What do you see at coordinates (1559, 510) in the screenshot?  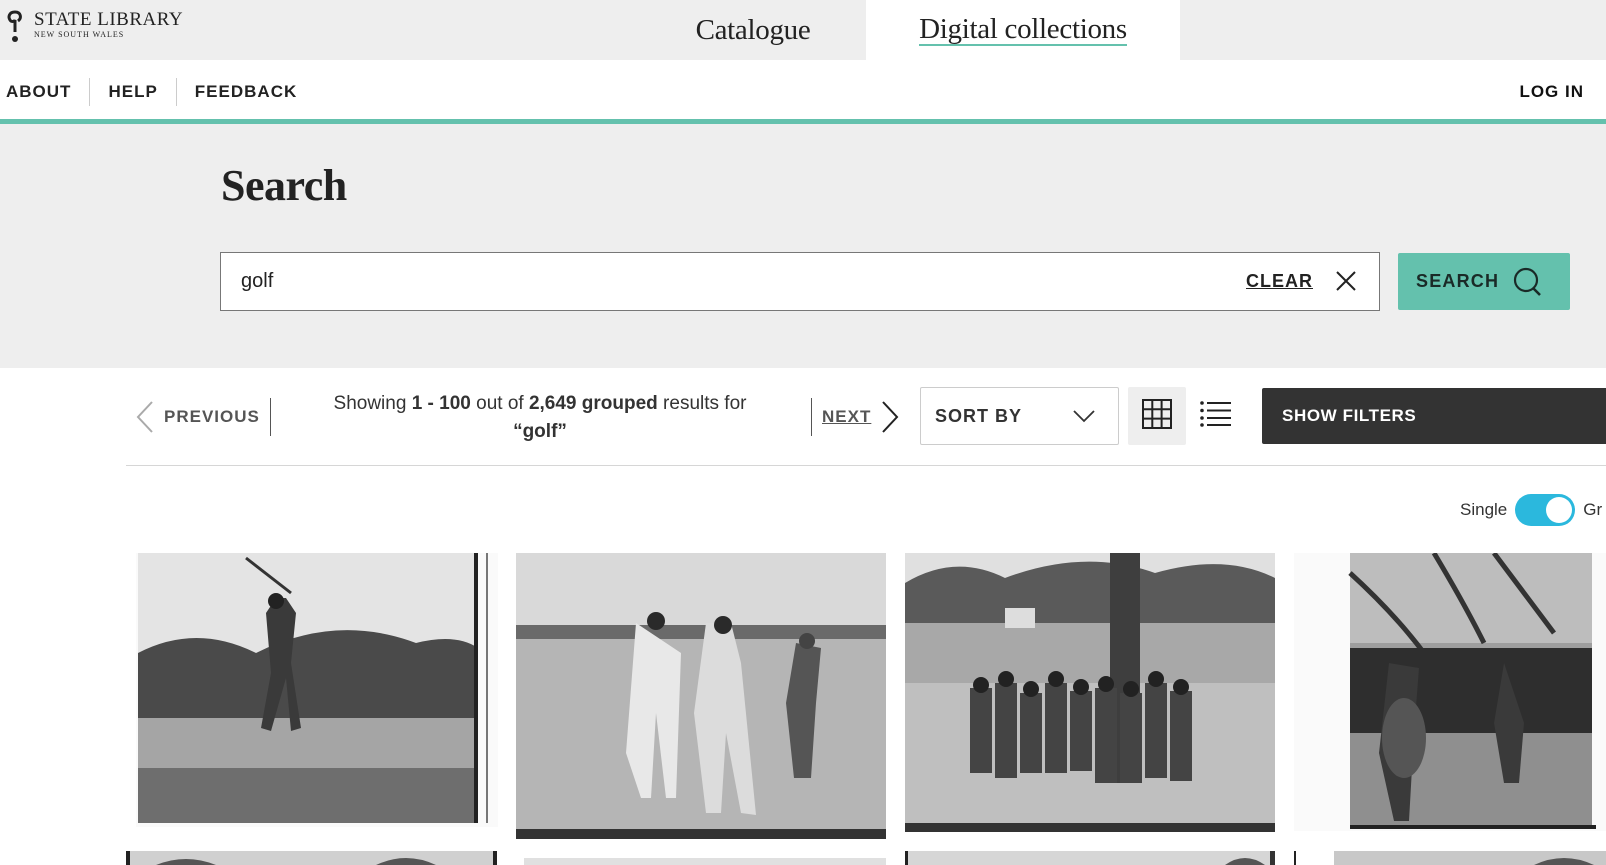 I see `toggle-knob` at bounding box center [1559, 510].